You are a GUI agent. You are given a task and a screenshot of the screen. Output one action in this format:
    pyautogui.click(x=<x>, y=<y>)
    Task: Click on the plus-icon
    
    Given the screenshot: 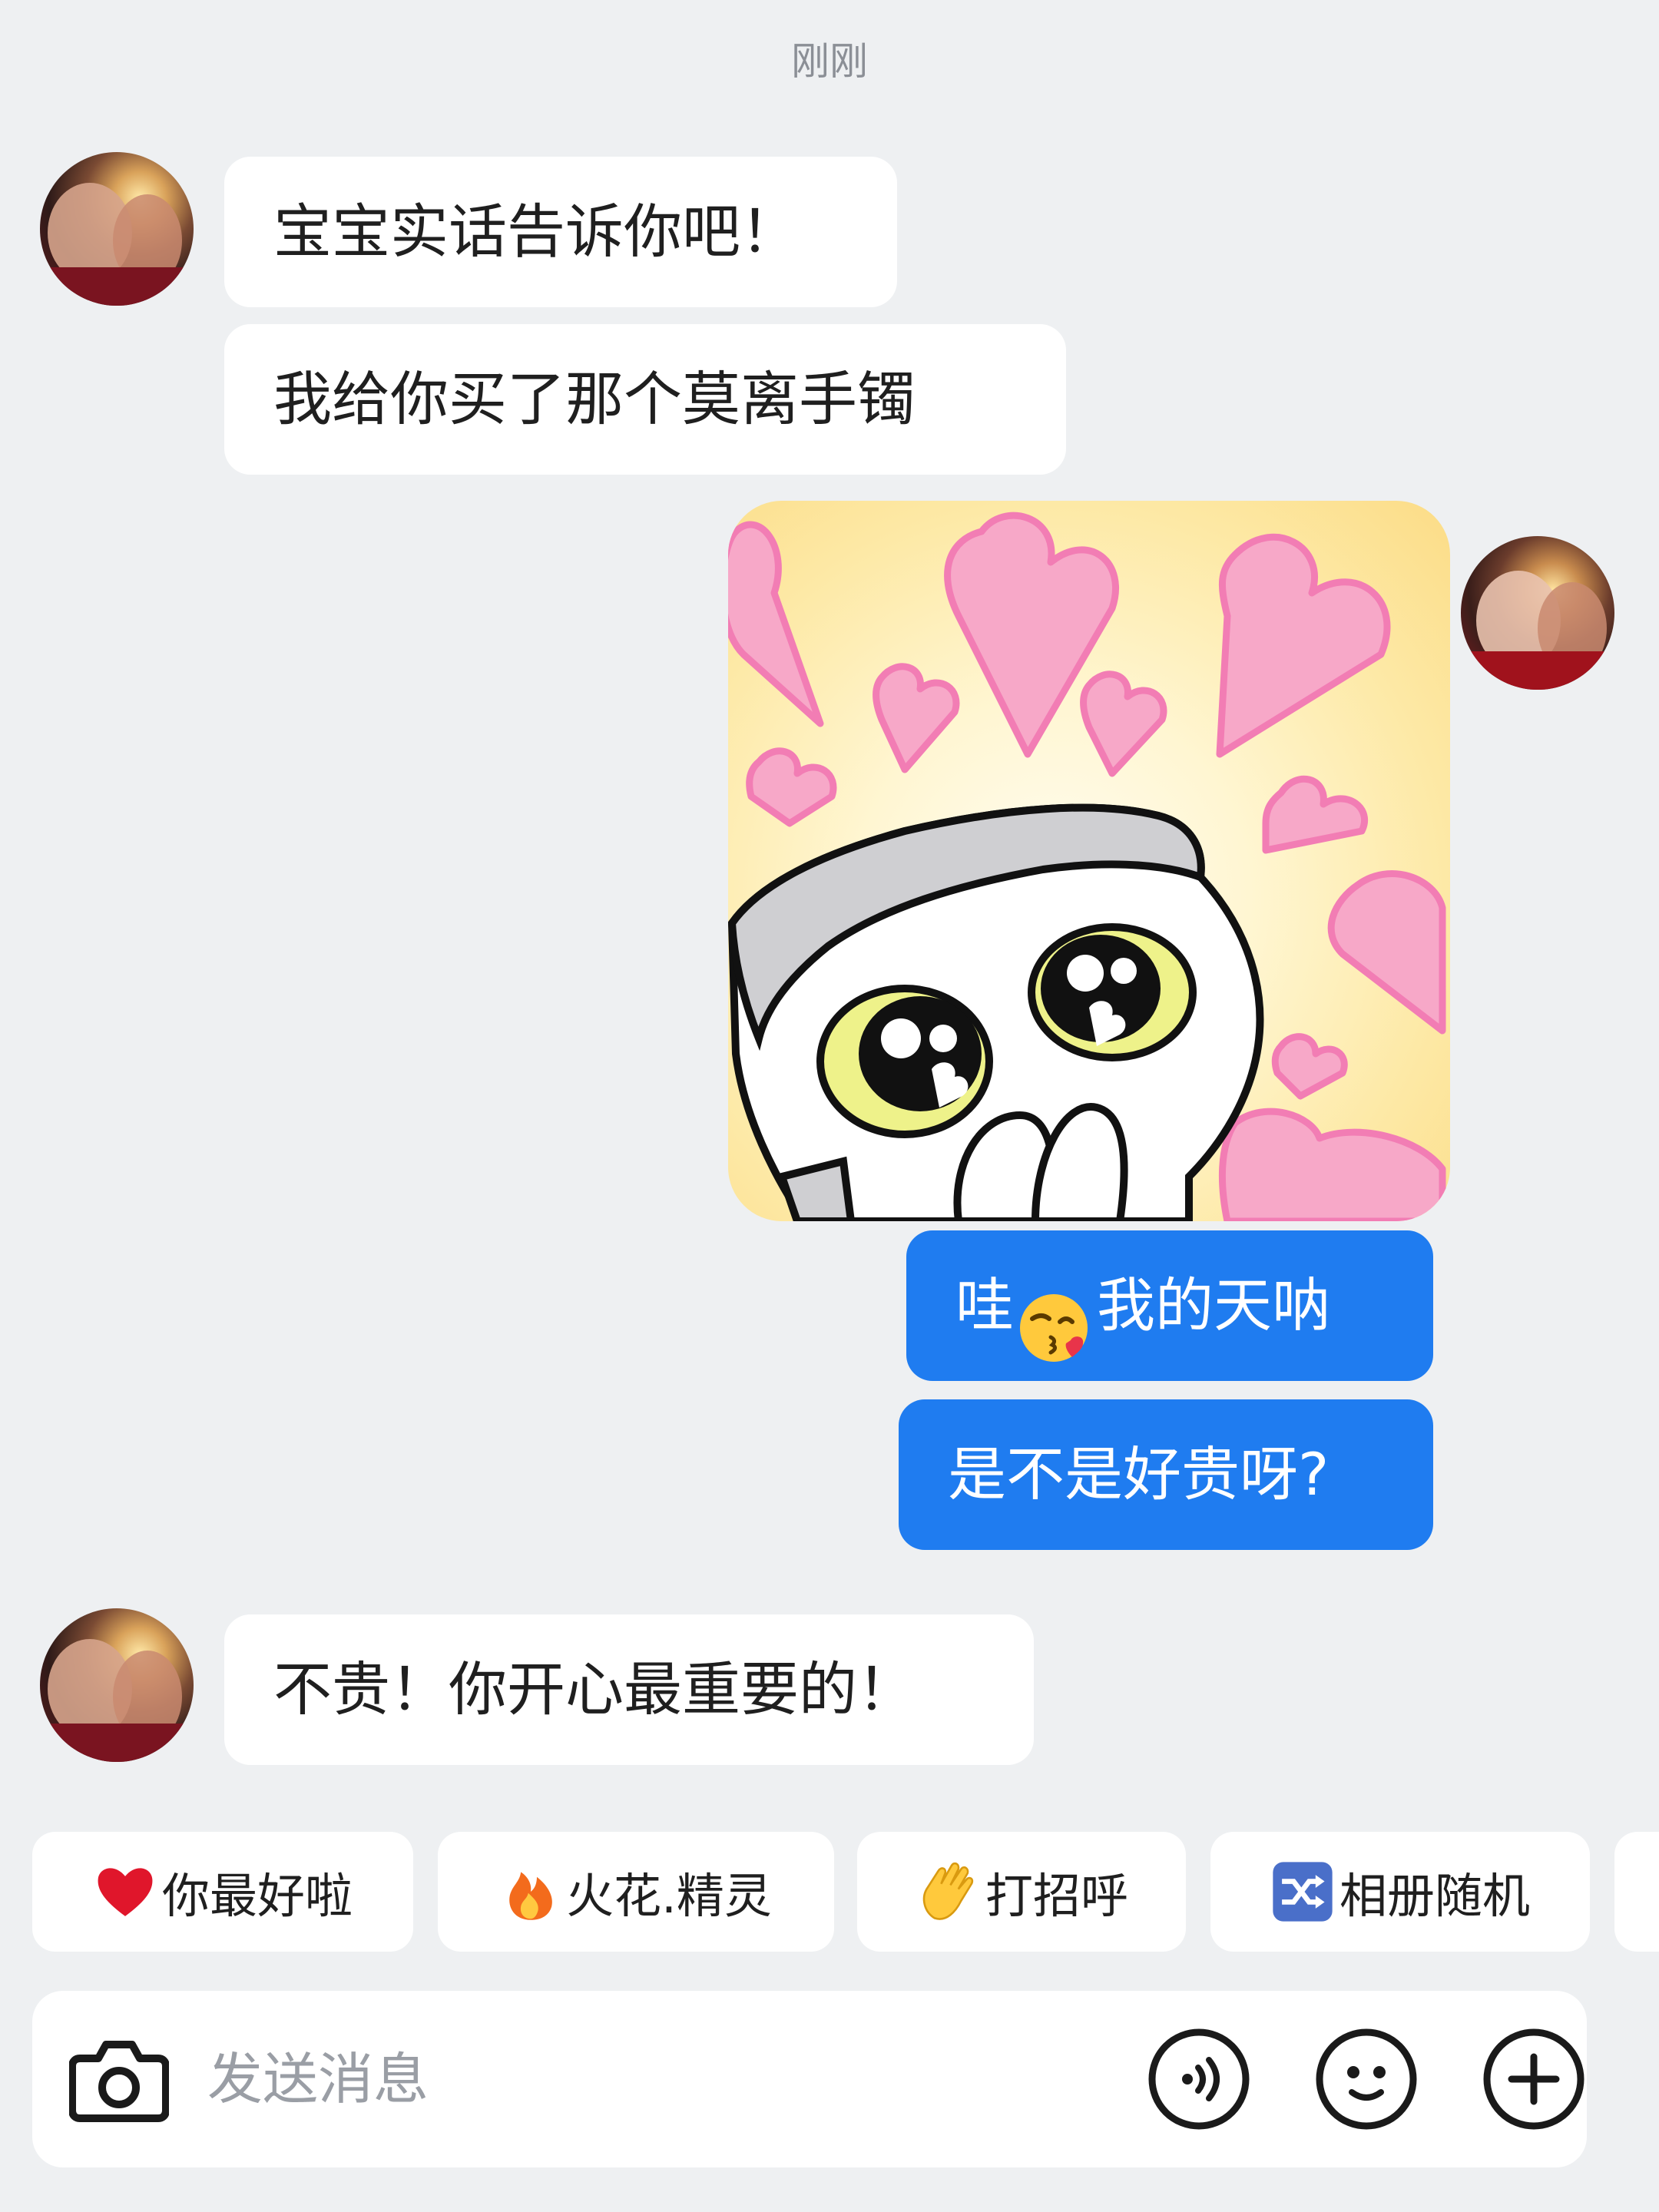 What is the action you would take?
    pyautogui.click(x=1534, y=2079)
    